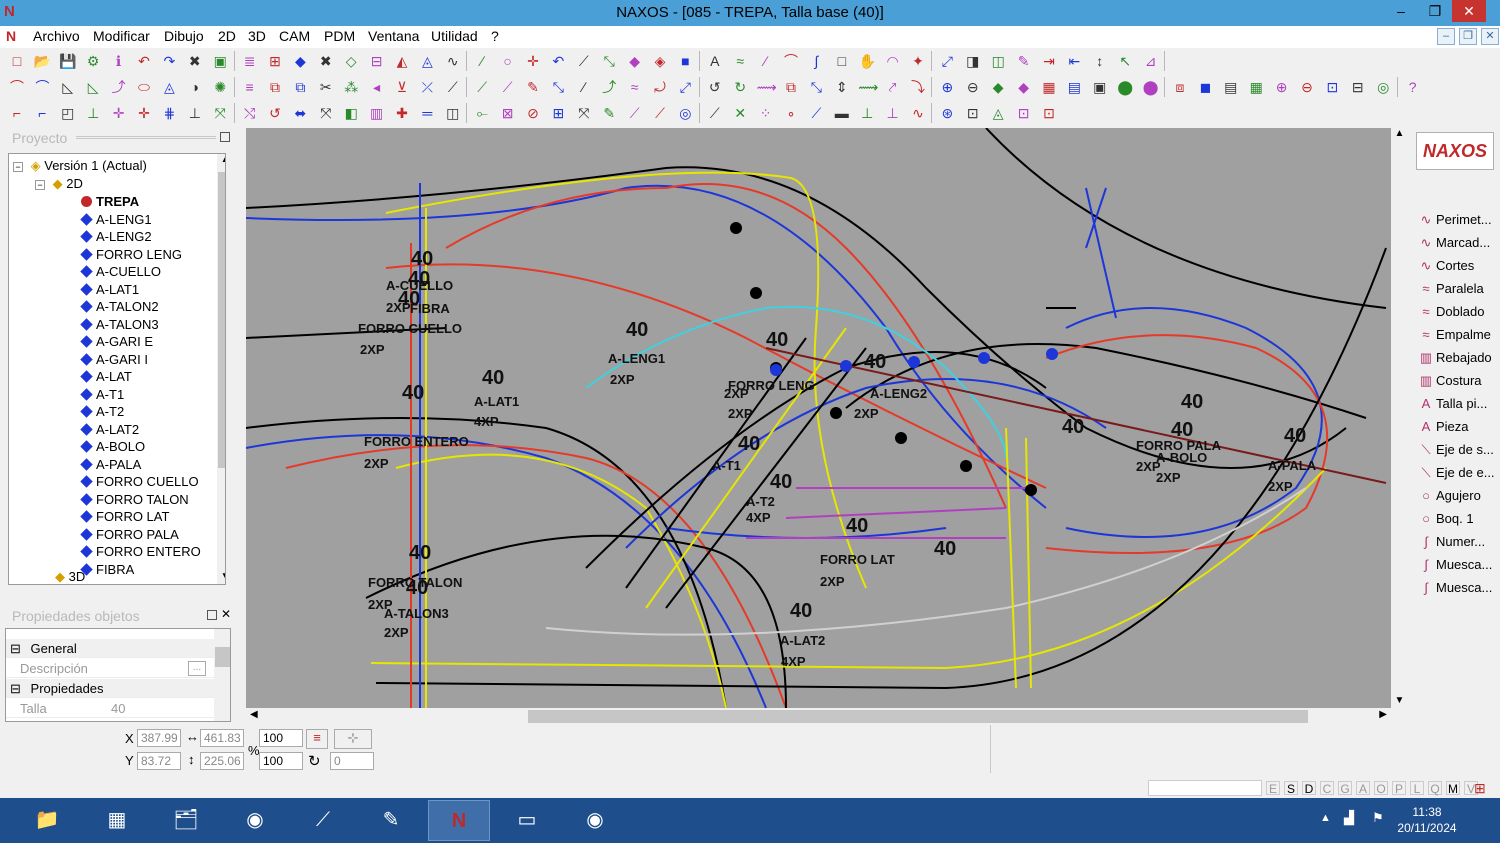 This screenshot has width=1500, height=843. What do you see at coordinates (225, 137) in the screenshot?
I see `panel-pin-icon` at bounding box center [225, 137].